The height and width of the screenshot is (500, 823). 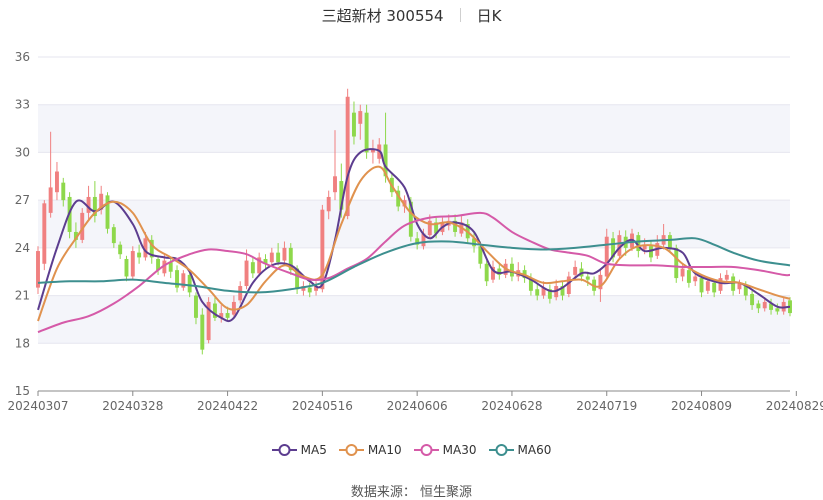 I want to click on x-tick-label: 20240516, so click(x=322, y=406).